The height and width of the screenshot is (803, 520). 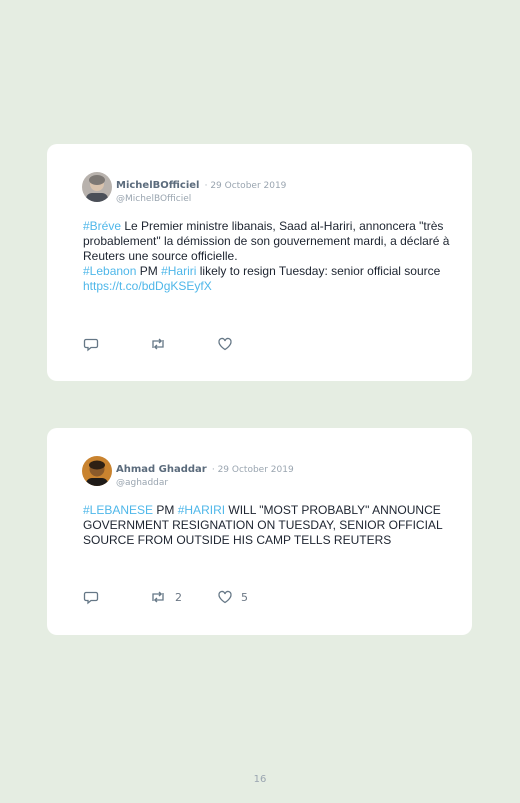 I want to click on author-handle: @MichelBOfficiel, so click(x=201, y=199).